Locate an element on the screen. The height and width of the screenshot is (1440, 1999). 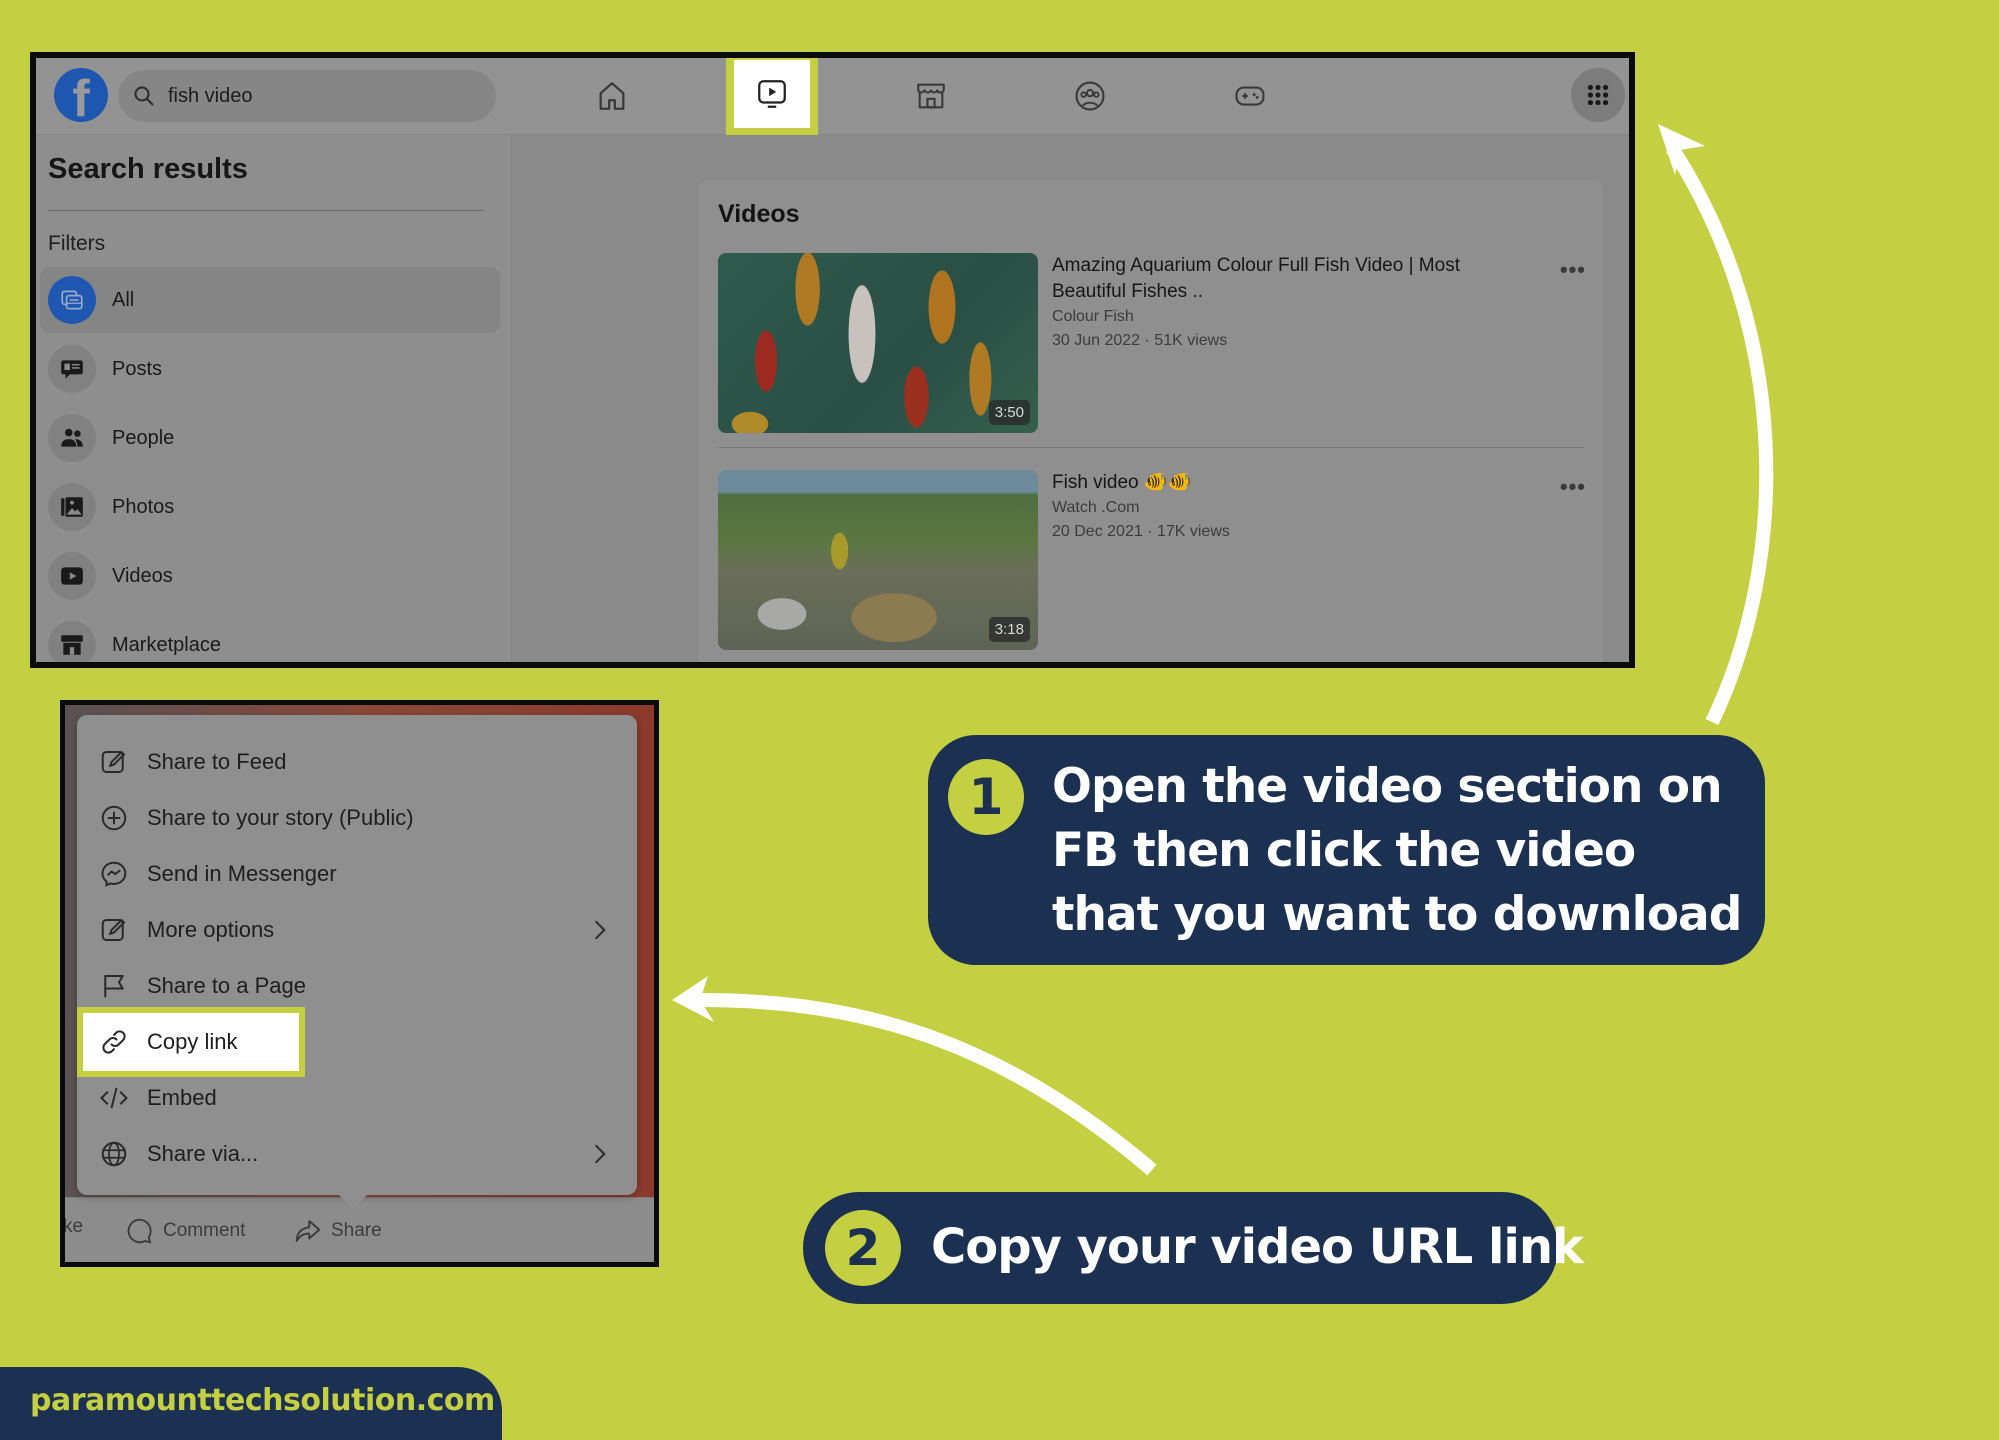
filter-label: People is located at coordinates (143, 437).